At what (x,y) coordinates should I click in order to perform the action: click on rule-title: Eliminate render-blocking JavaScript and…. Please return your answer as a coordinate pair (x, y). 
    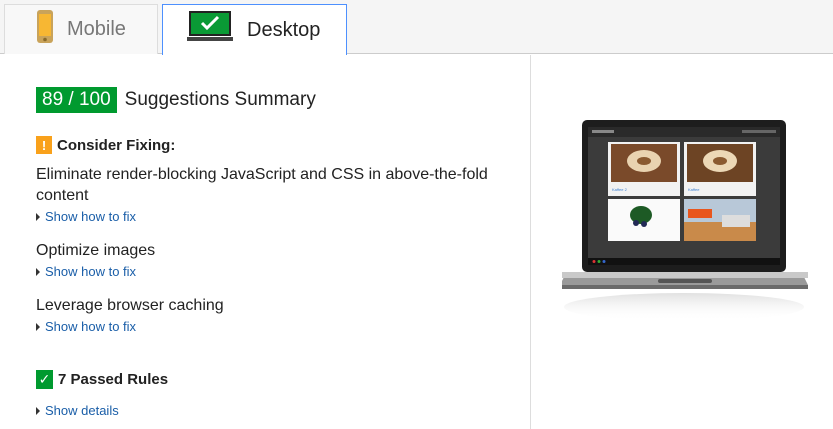
    Looking at the image, I should click on (262, 185).